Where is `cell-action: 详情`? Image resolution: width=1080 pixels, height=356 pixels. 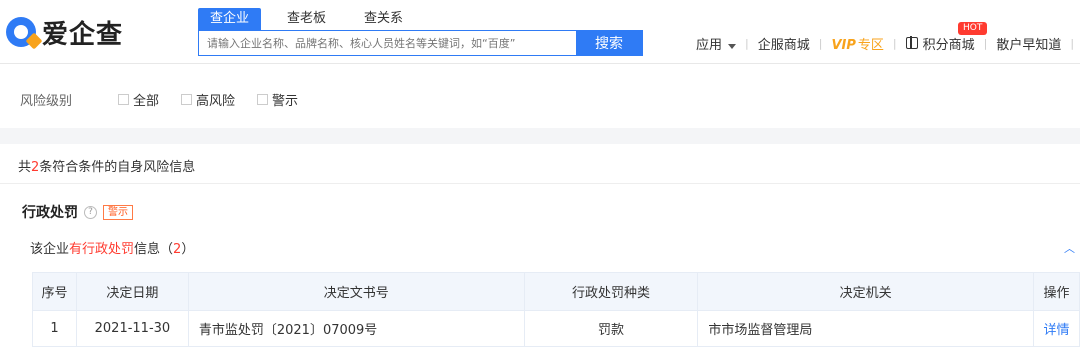 cell-action: 详情 is located at coordinates (1056, 328).